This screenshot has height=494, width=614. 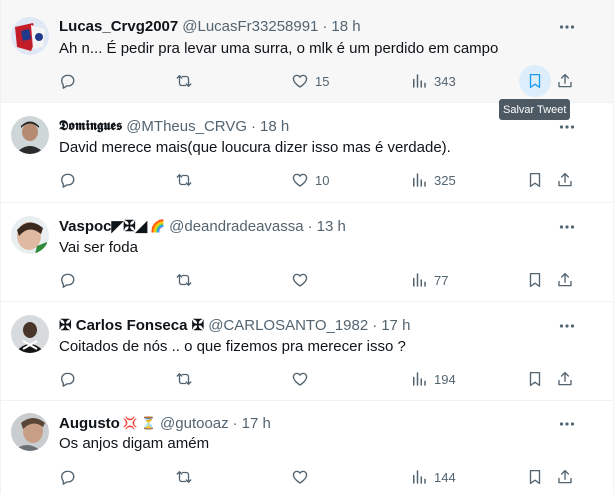 I want to click on display-name: Augusto, so click(x=89, y=423).